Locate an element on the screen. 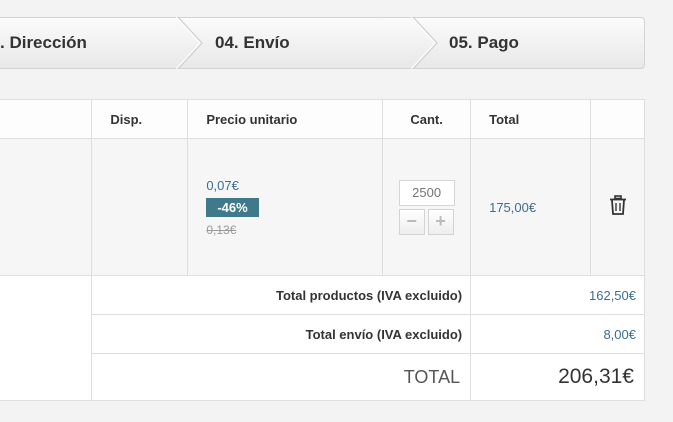 The height and width of the screenshot is (422, 673). quantity-increase-button: + is located at coordinates (440, 221).